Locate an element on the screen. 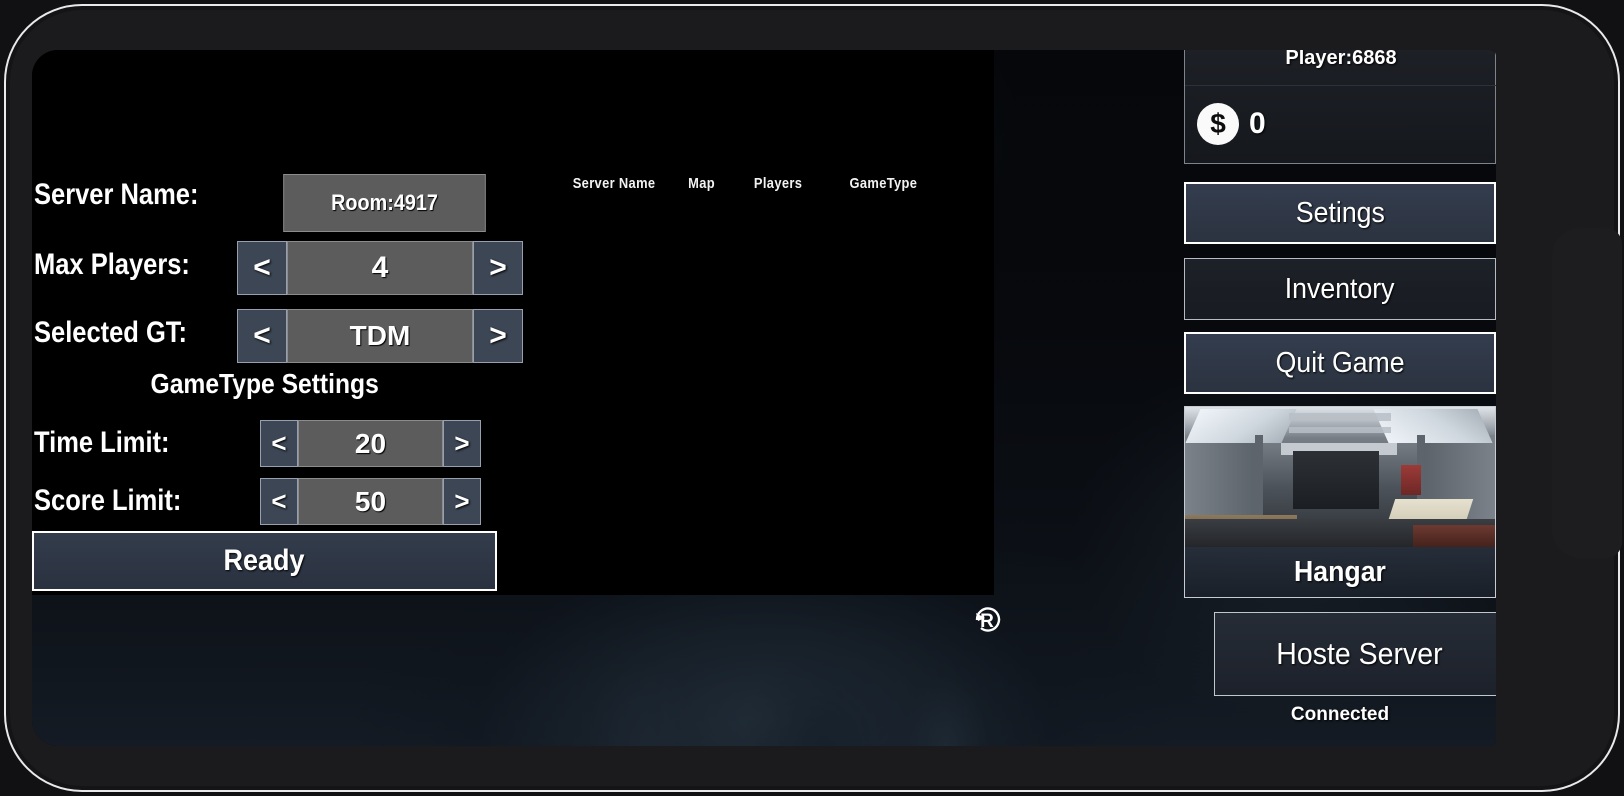  hangar-left-wall is located at coordinates (1220, 480).